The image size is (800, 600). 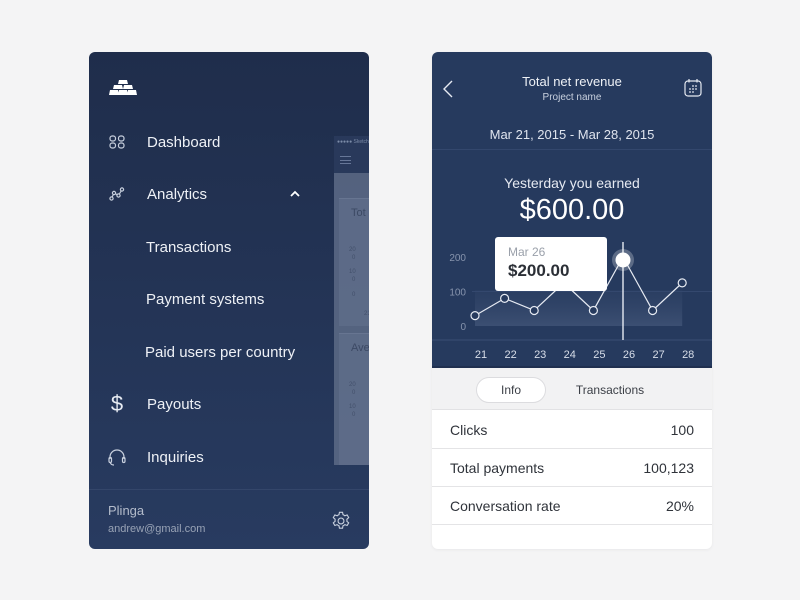 I want to click on sidebar-item-label: Paid users per country, so click(x=220, y=352).